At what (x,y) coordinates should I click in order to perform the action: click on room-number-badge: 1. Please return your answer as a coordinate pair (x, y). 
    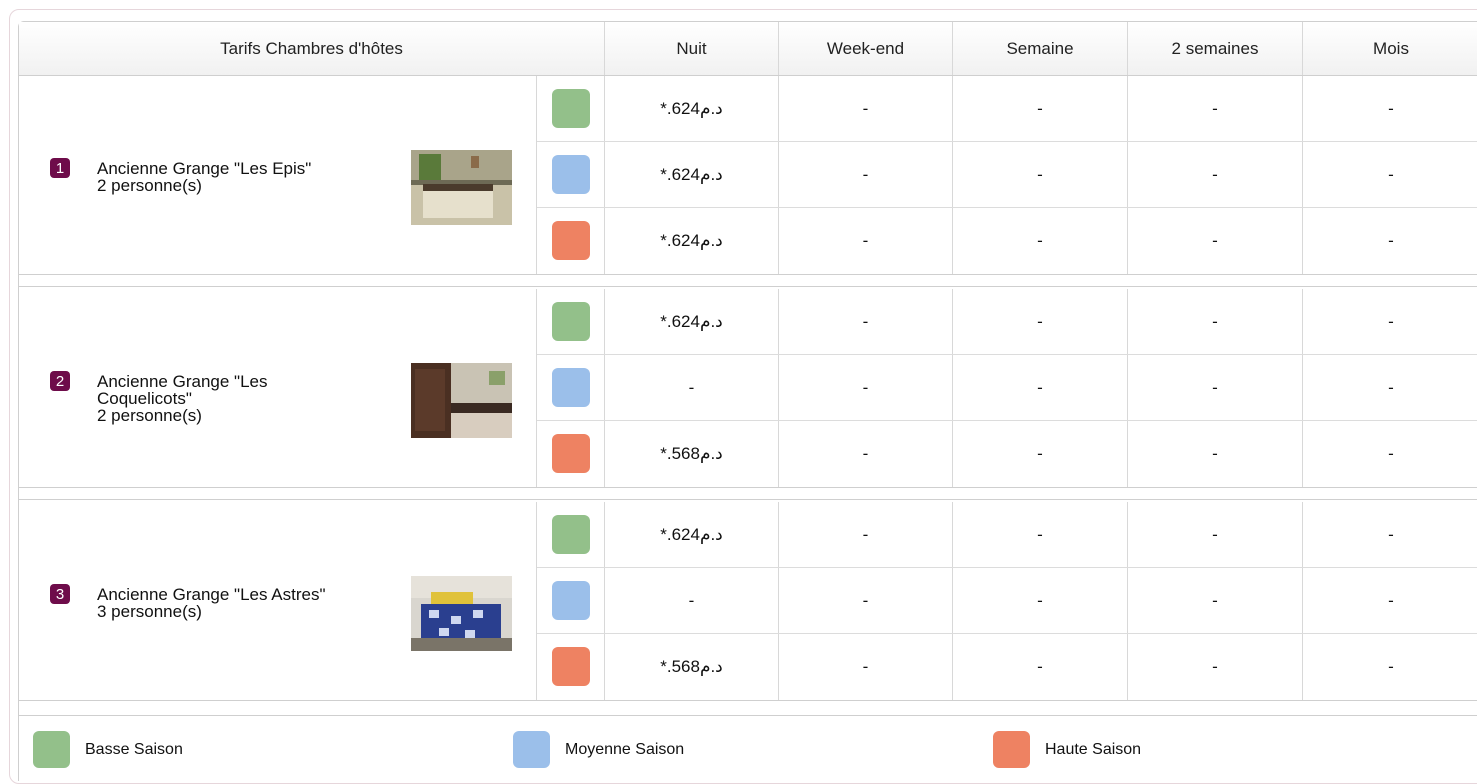
    Looking at the image, I should click on (60, 168).